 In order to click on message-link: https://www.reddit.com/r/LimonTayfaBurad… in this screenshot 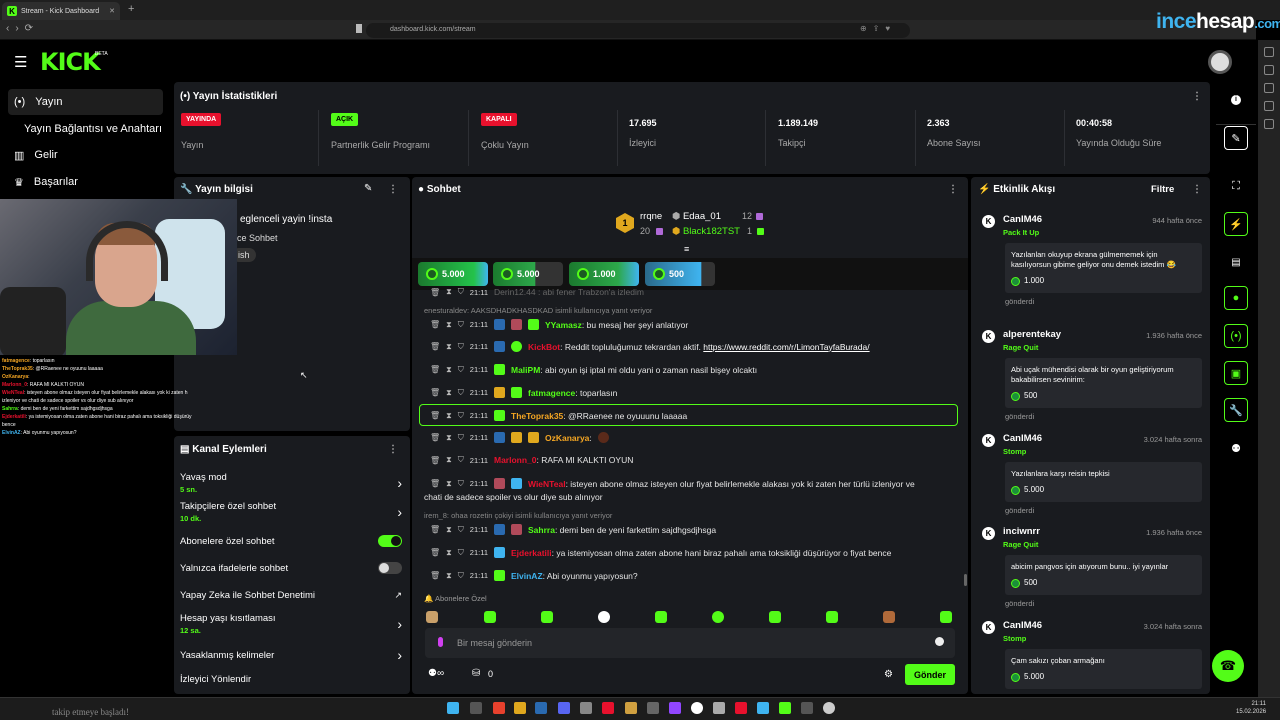, I will do `click(786, 347)`.